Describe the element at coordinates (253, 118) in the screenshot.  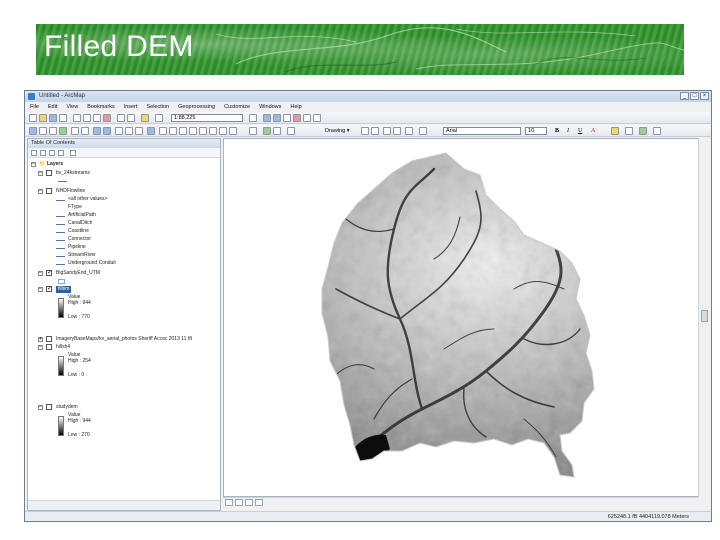
I see `editor-toolbar-icon` at that location.